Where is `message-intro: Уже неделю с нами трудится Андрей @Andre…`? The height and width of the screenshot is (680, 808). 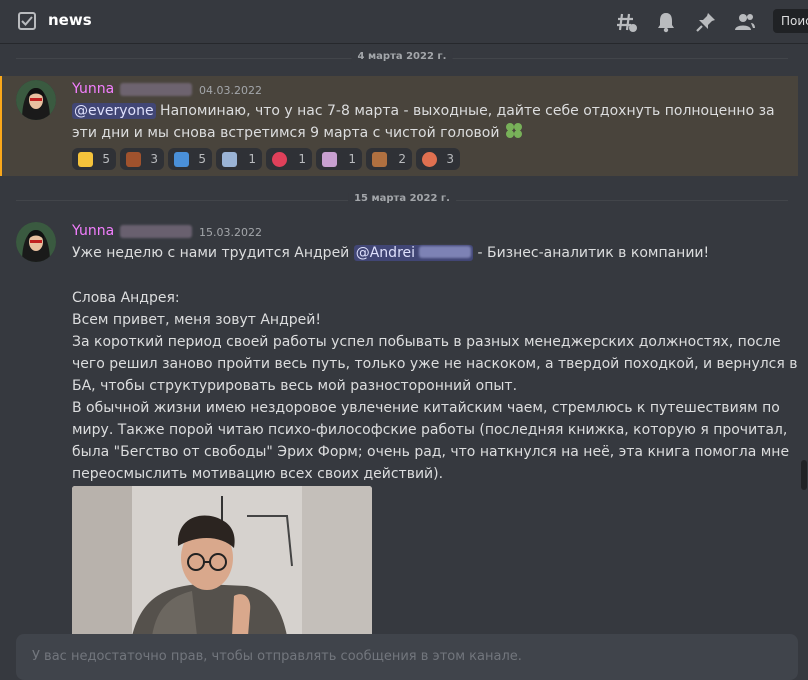 message-intro: Уже неделю с нами трудится Андрей @Andre… is located at coordinates (391, 253).